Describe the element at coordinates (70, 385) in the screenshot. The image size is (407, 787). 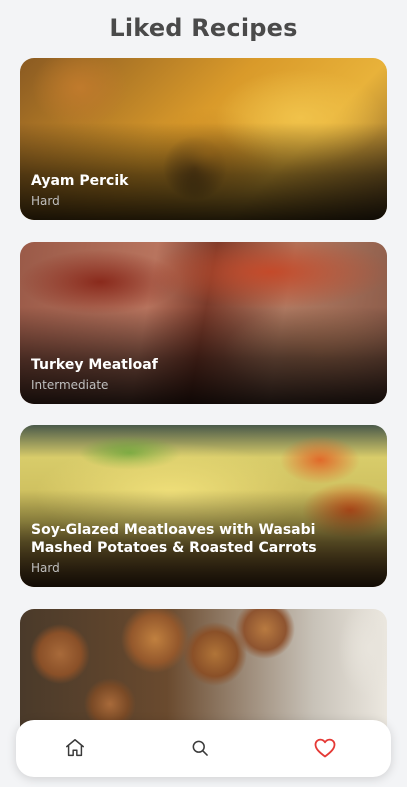
I see `recipe-difficulty: Intermediate` at that location.